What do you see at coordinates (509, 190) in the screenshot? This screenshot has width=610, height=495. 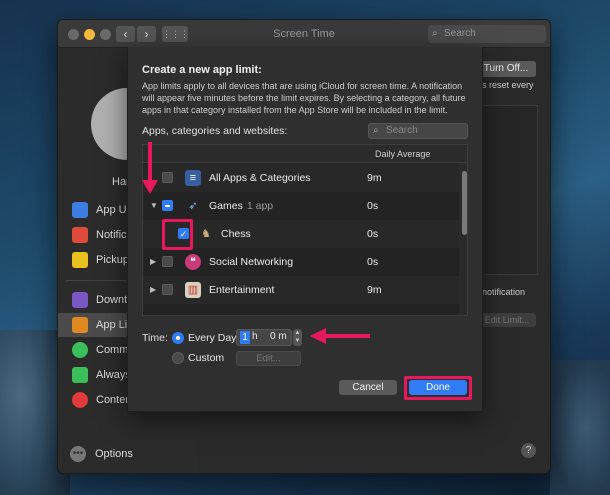 I see `limits-list-panel` at bounding box center [509, 190].